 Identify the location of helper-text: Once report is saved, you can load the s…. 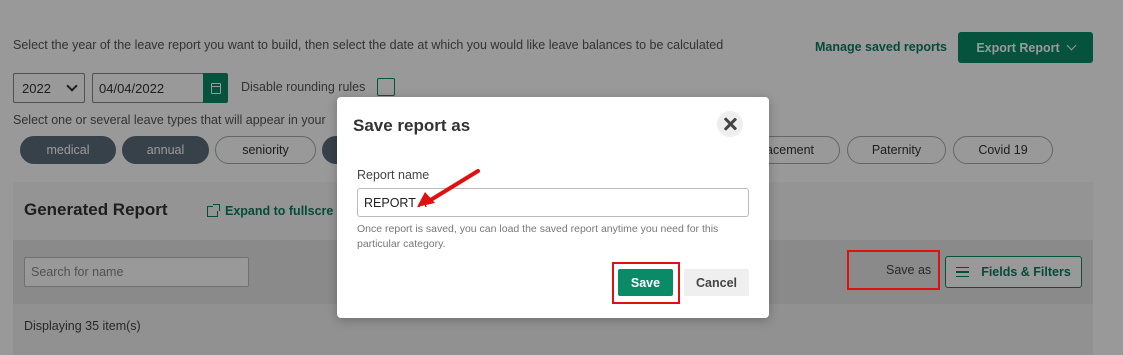
(538, 236).